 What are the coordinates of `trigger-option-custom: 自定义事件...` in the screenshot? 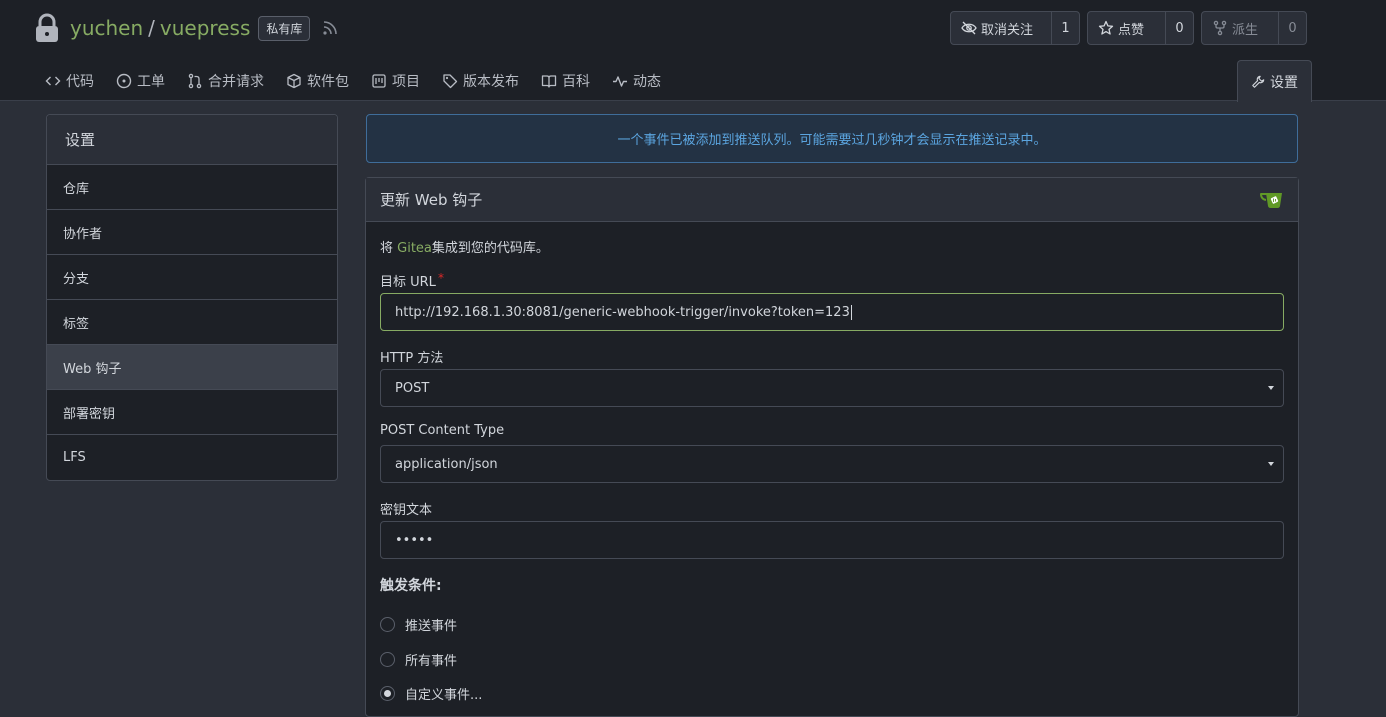 It's located at (431, 693).